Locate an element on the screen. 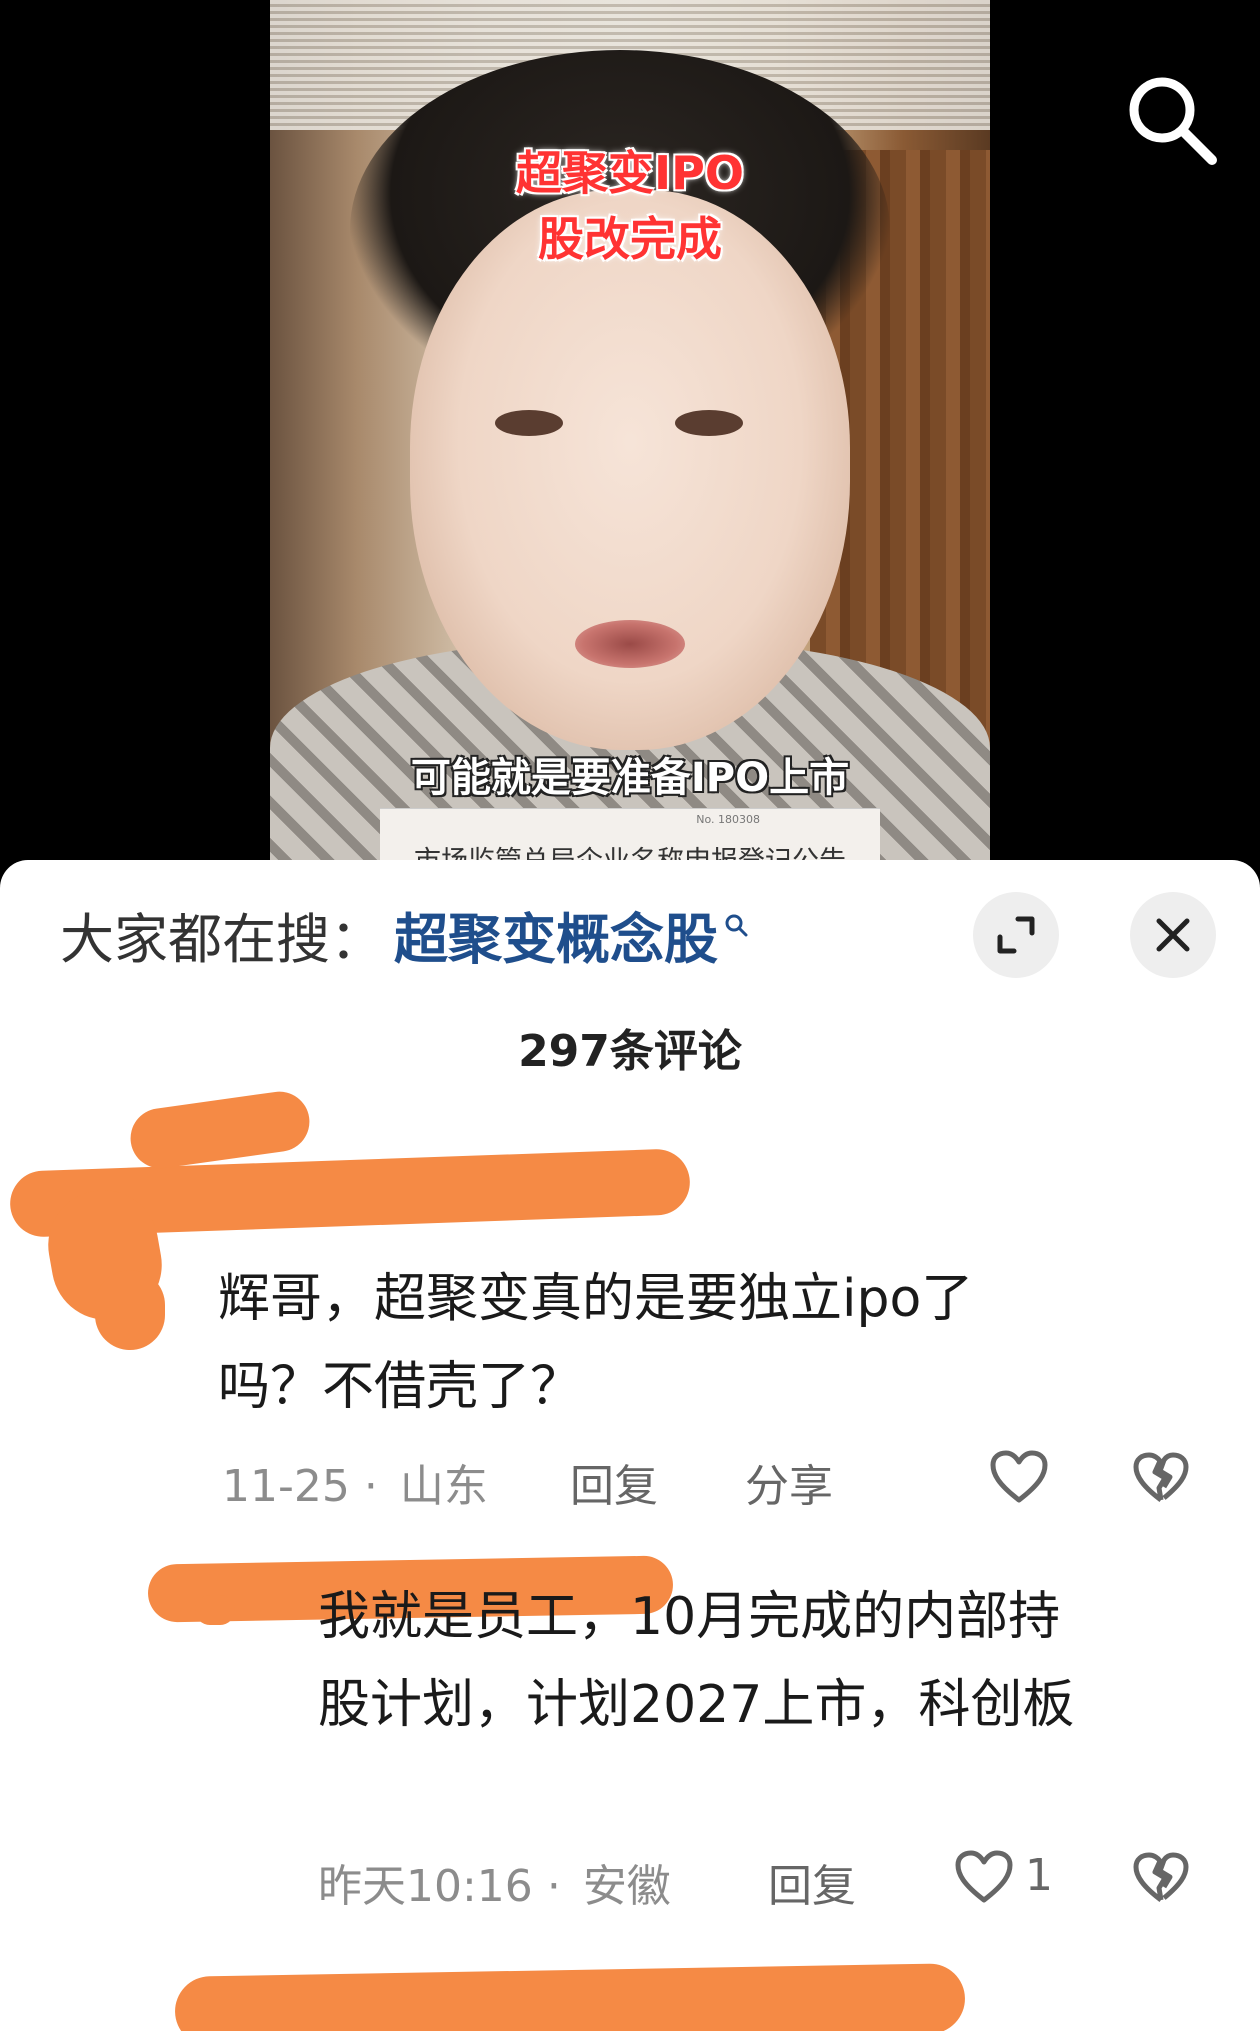 The image size is (1260, 2031). person-mouth is located at coordinates (630, 644).